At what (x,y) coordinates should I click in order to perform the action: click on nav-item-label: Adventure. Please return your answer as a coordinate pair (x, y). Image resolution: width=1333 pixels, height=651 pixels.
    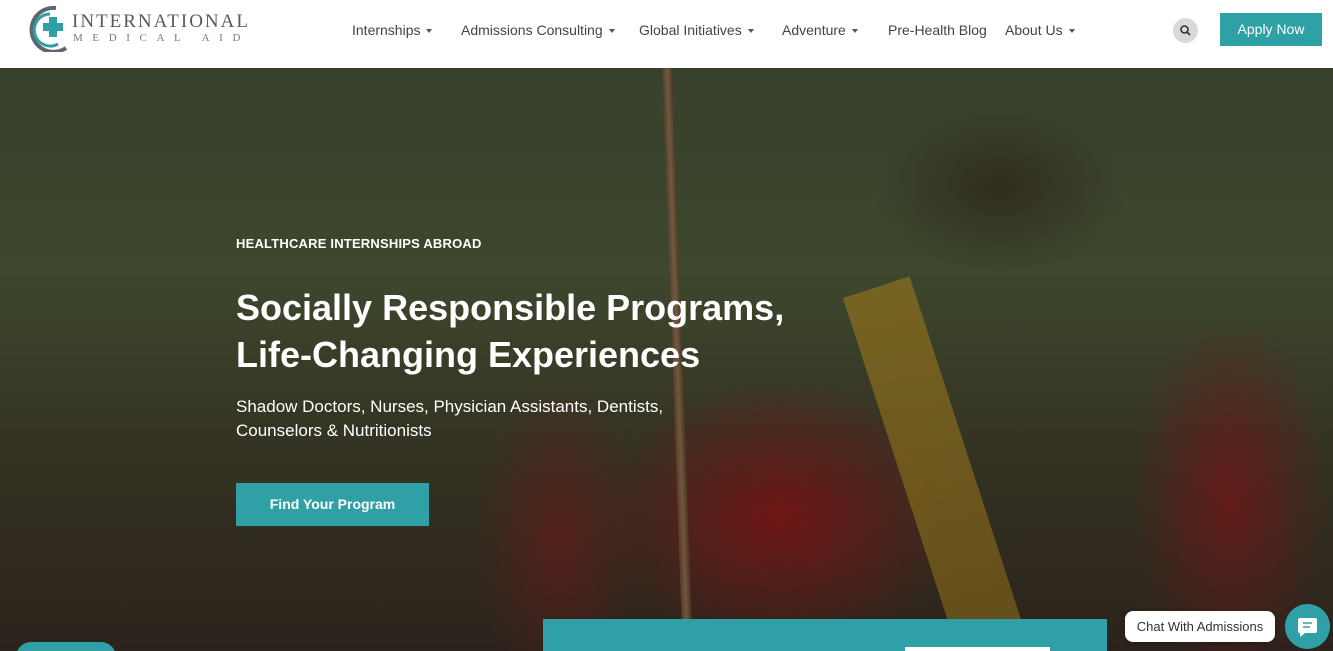
    Looking at the image, I should click on (814, 30).